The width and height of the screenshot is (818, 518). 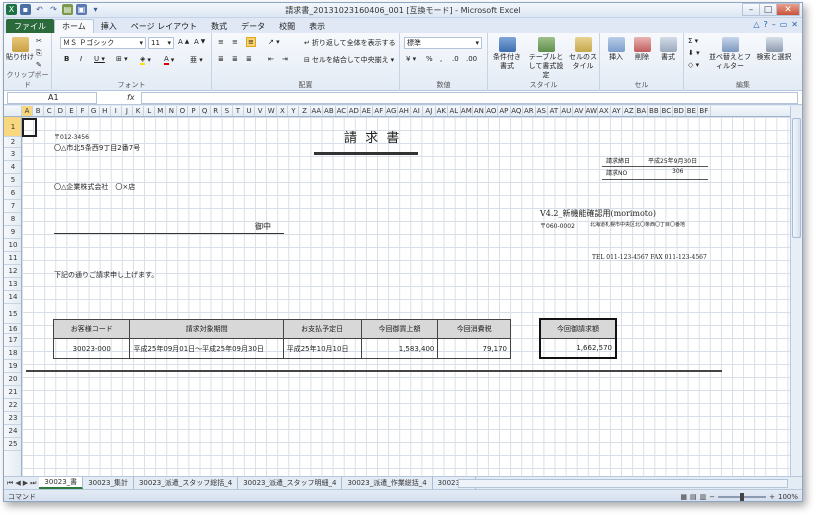 What do you see at coordinates (429, 111) in the screenshot?
I see `column-header: AJ` at bounding box center [429, 111].